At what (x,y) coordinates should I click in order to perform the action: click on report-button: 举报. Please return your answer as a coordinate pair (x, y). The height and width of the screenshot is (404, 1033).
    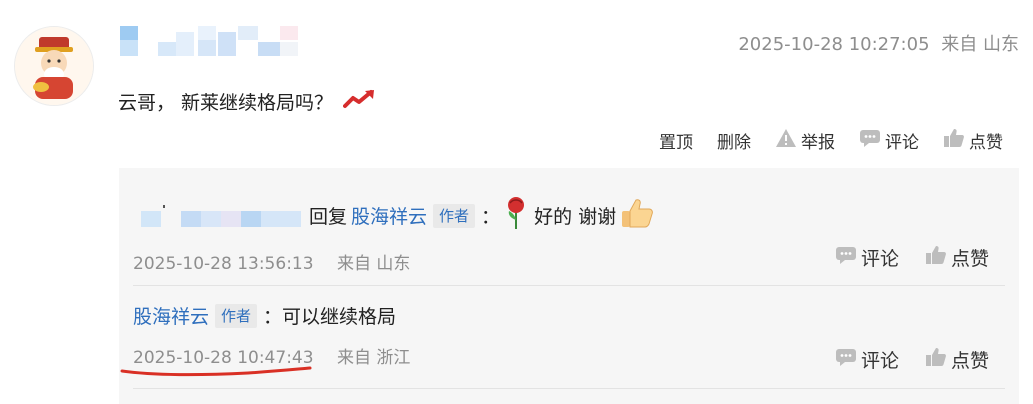
    Looking at the image, I should click on (805, 140).